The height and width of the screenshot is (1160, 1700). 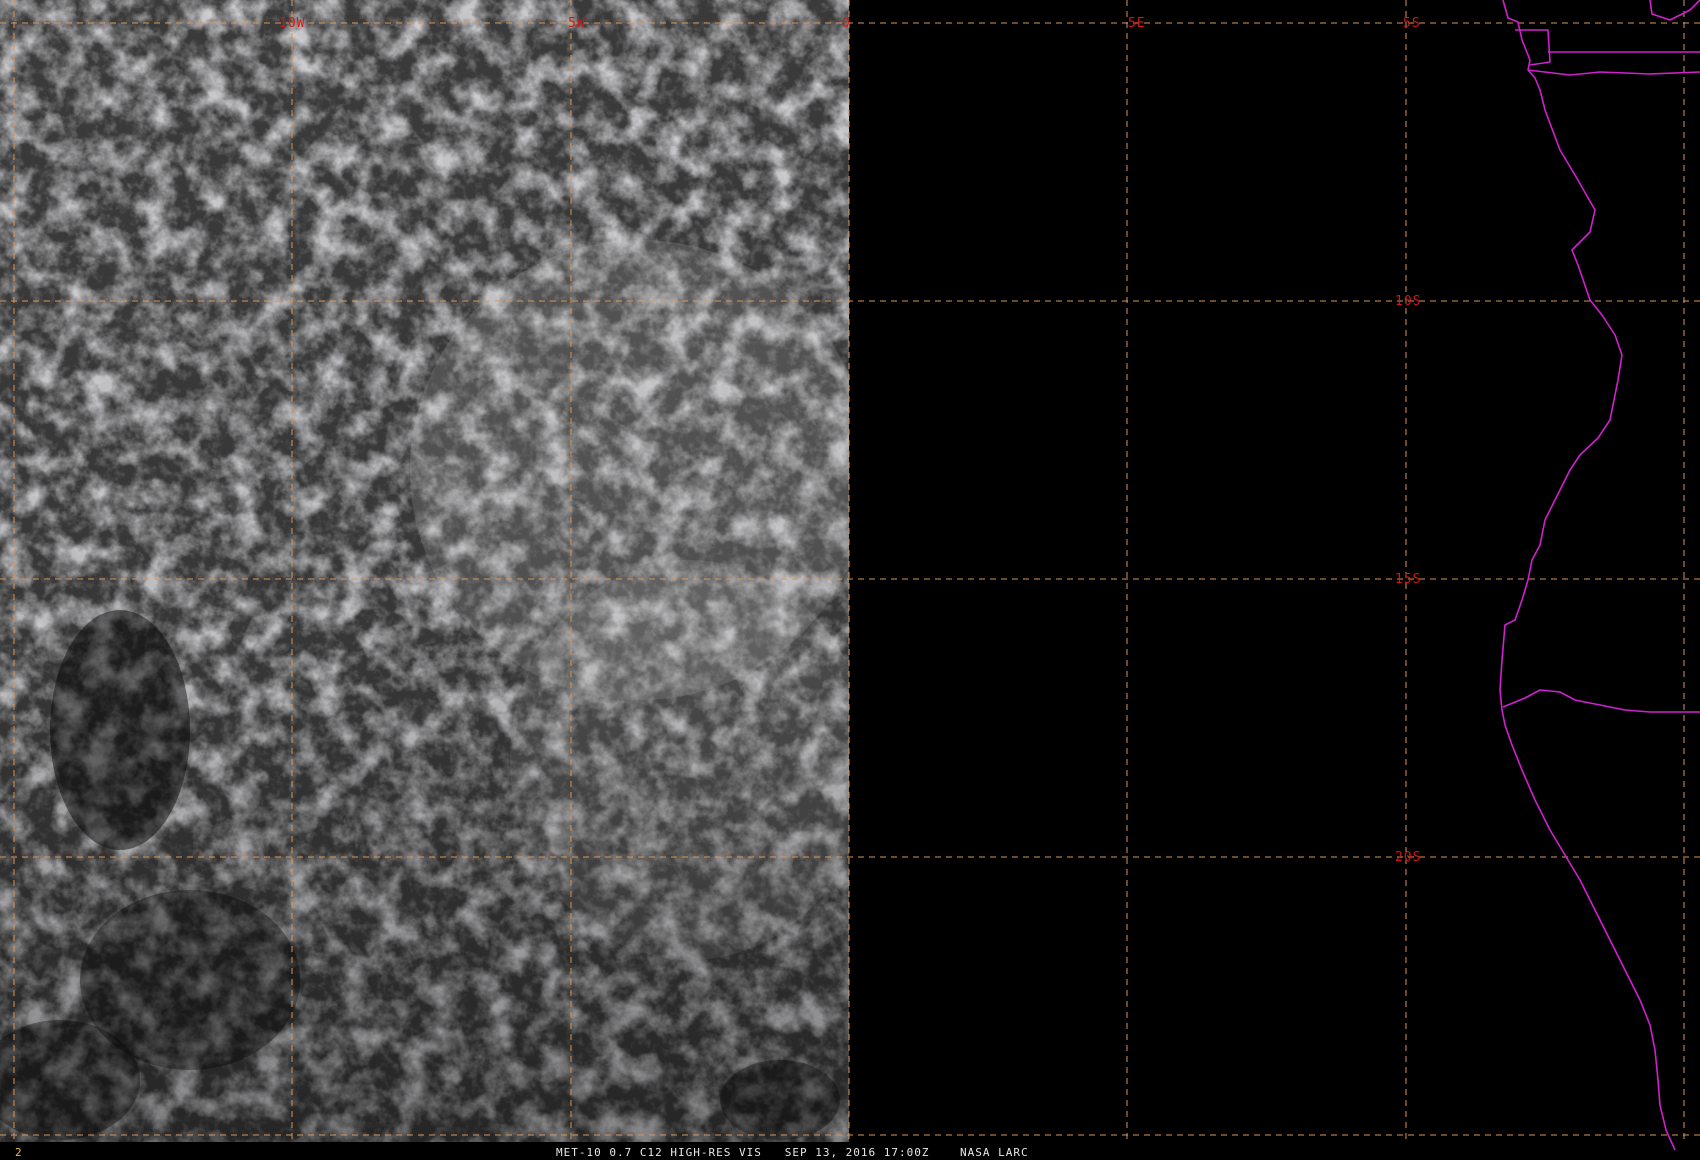 I want to click on lon-label-5w: 5W, so click(x=577, y=23).